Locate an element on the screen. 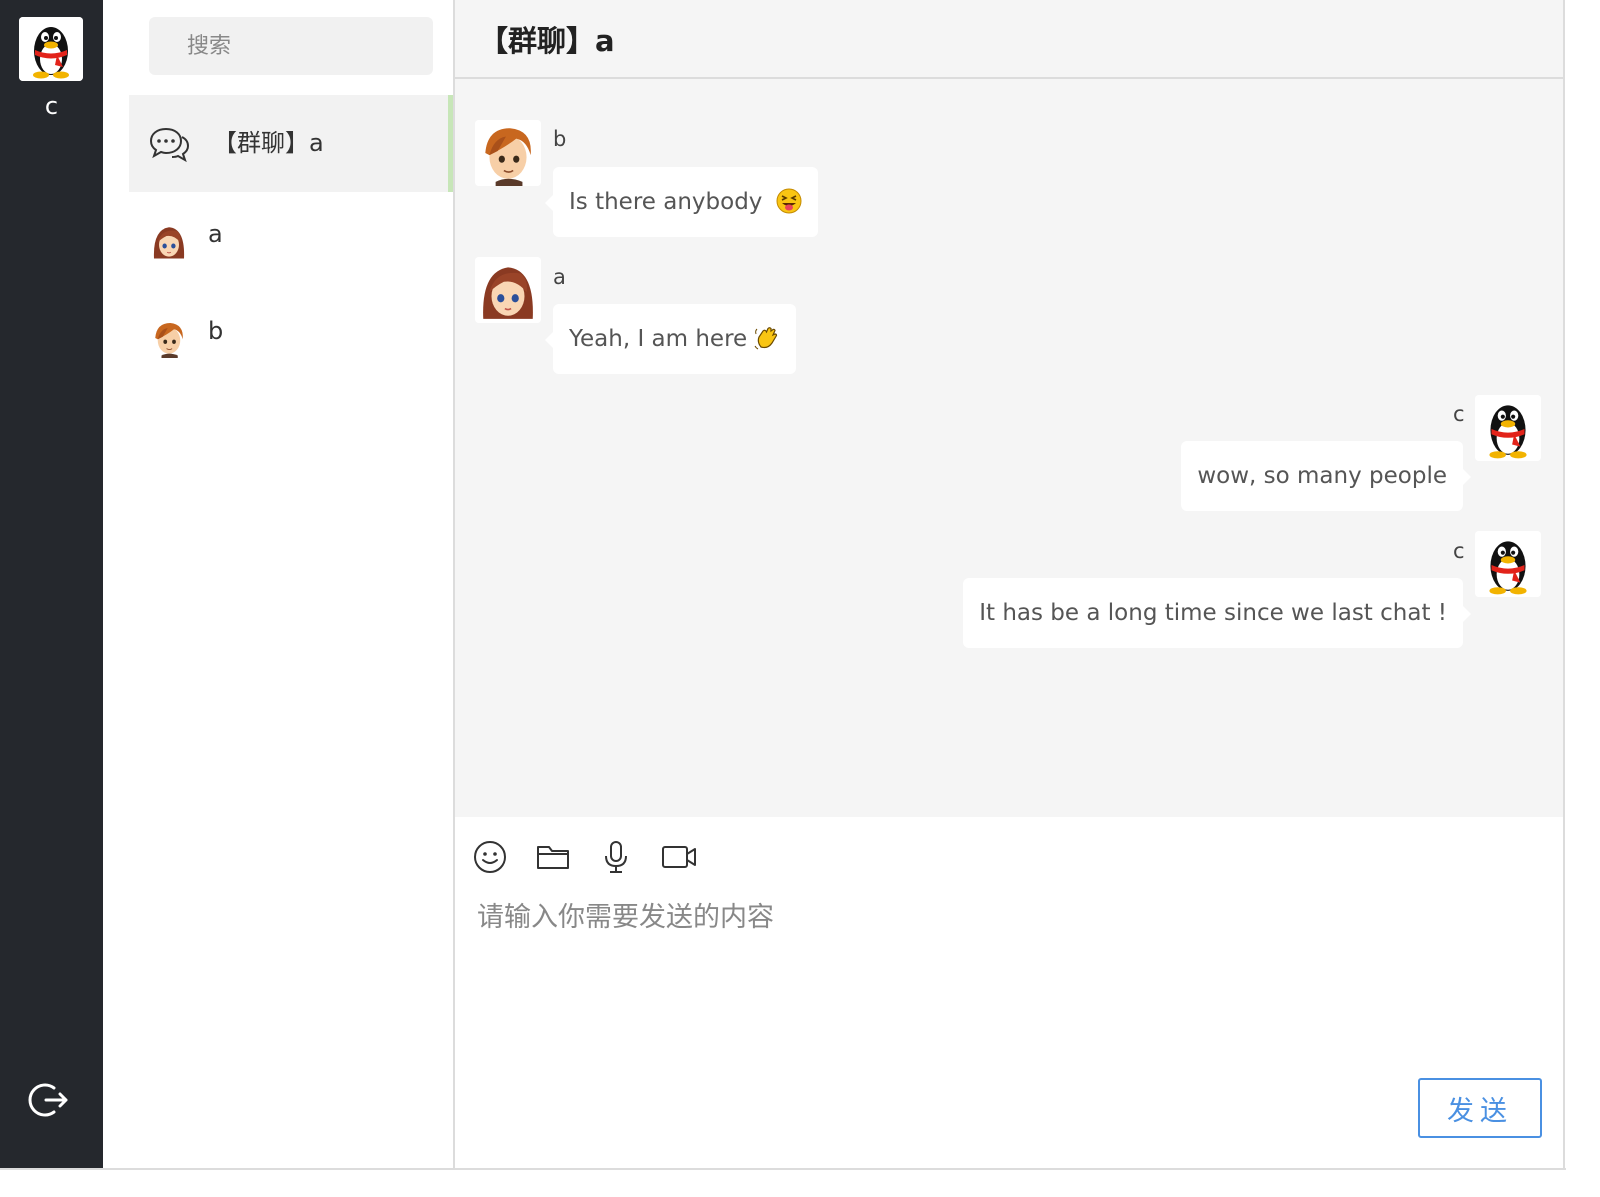 The height and width of the screenshot is (1197, 1600). nav-rail: c is located at coordinates (51, 585).